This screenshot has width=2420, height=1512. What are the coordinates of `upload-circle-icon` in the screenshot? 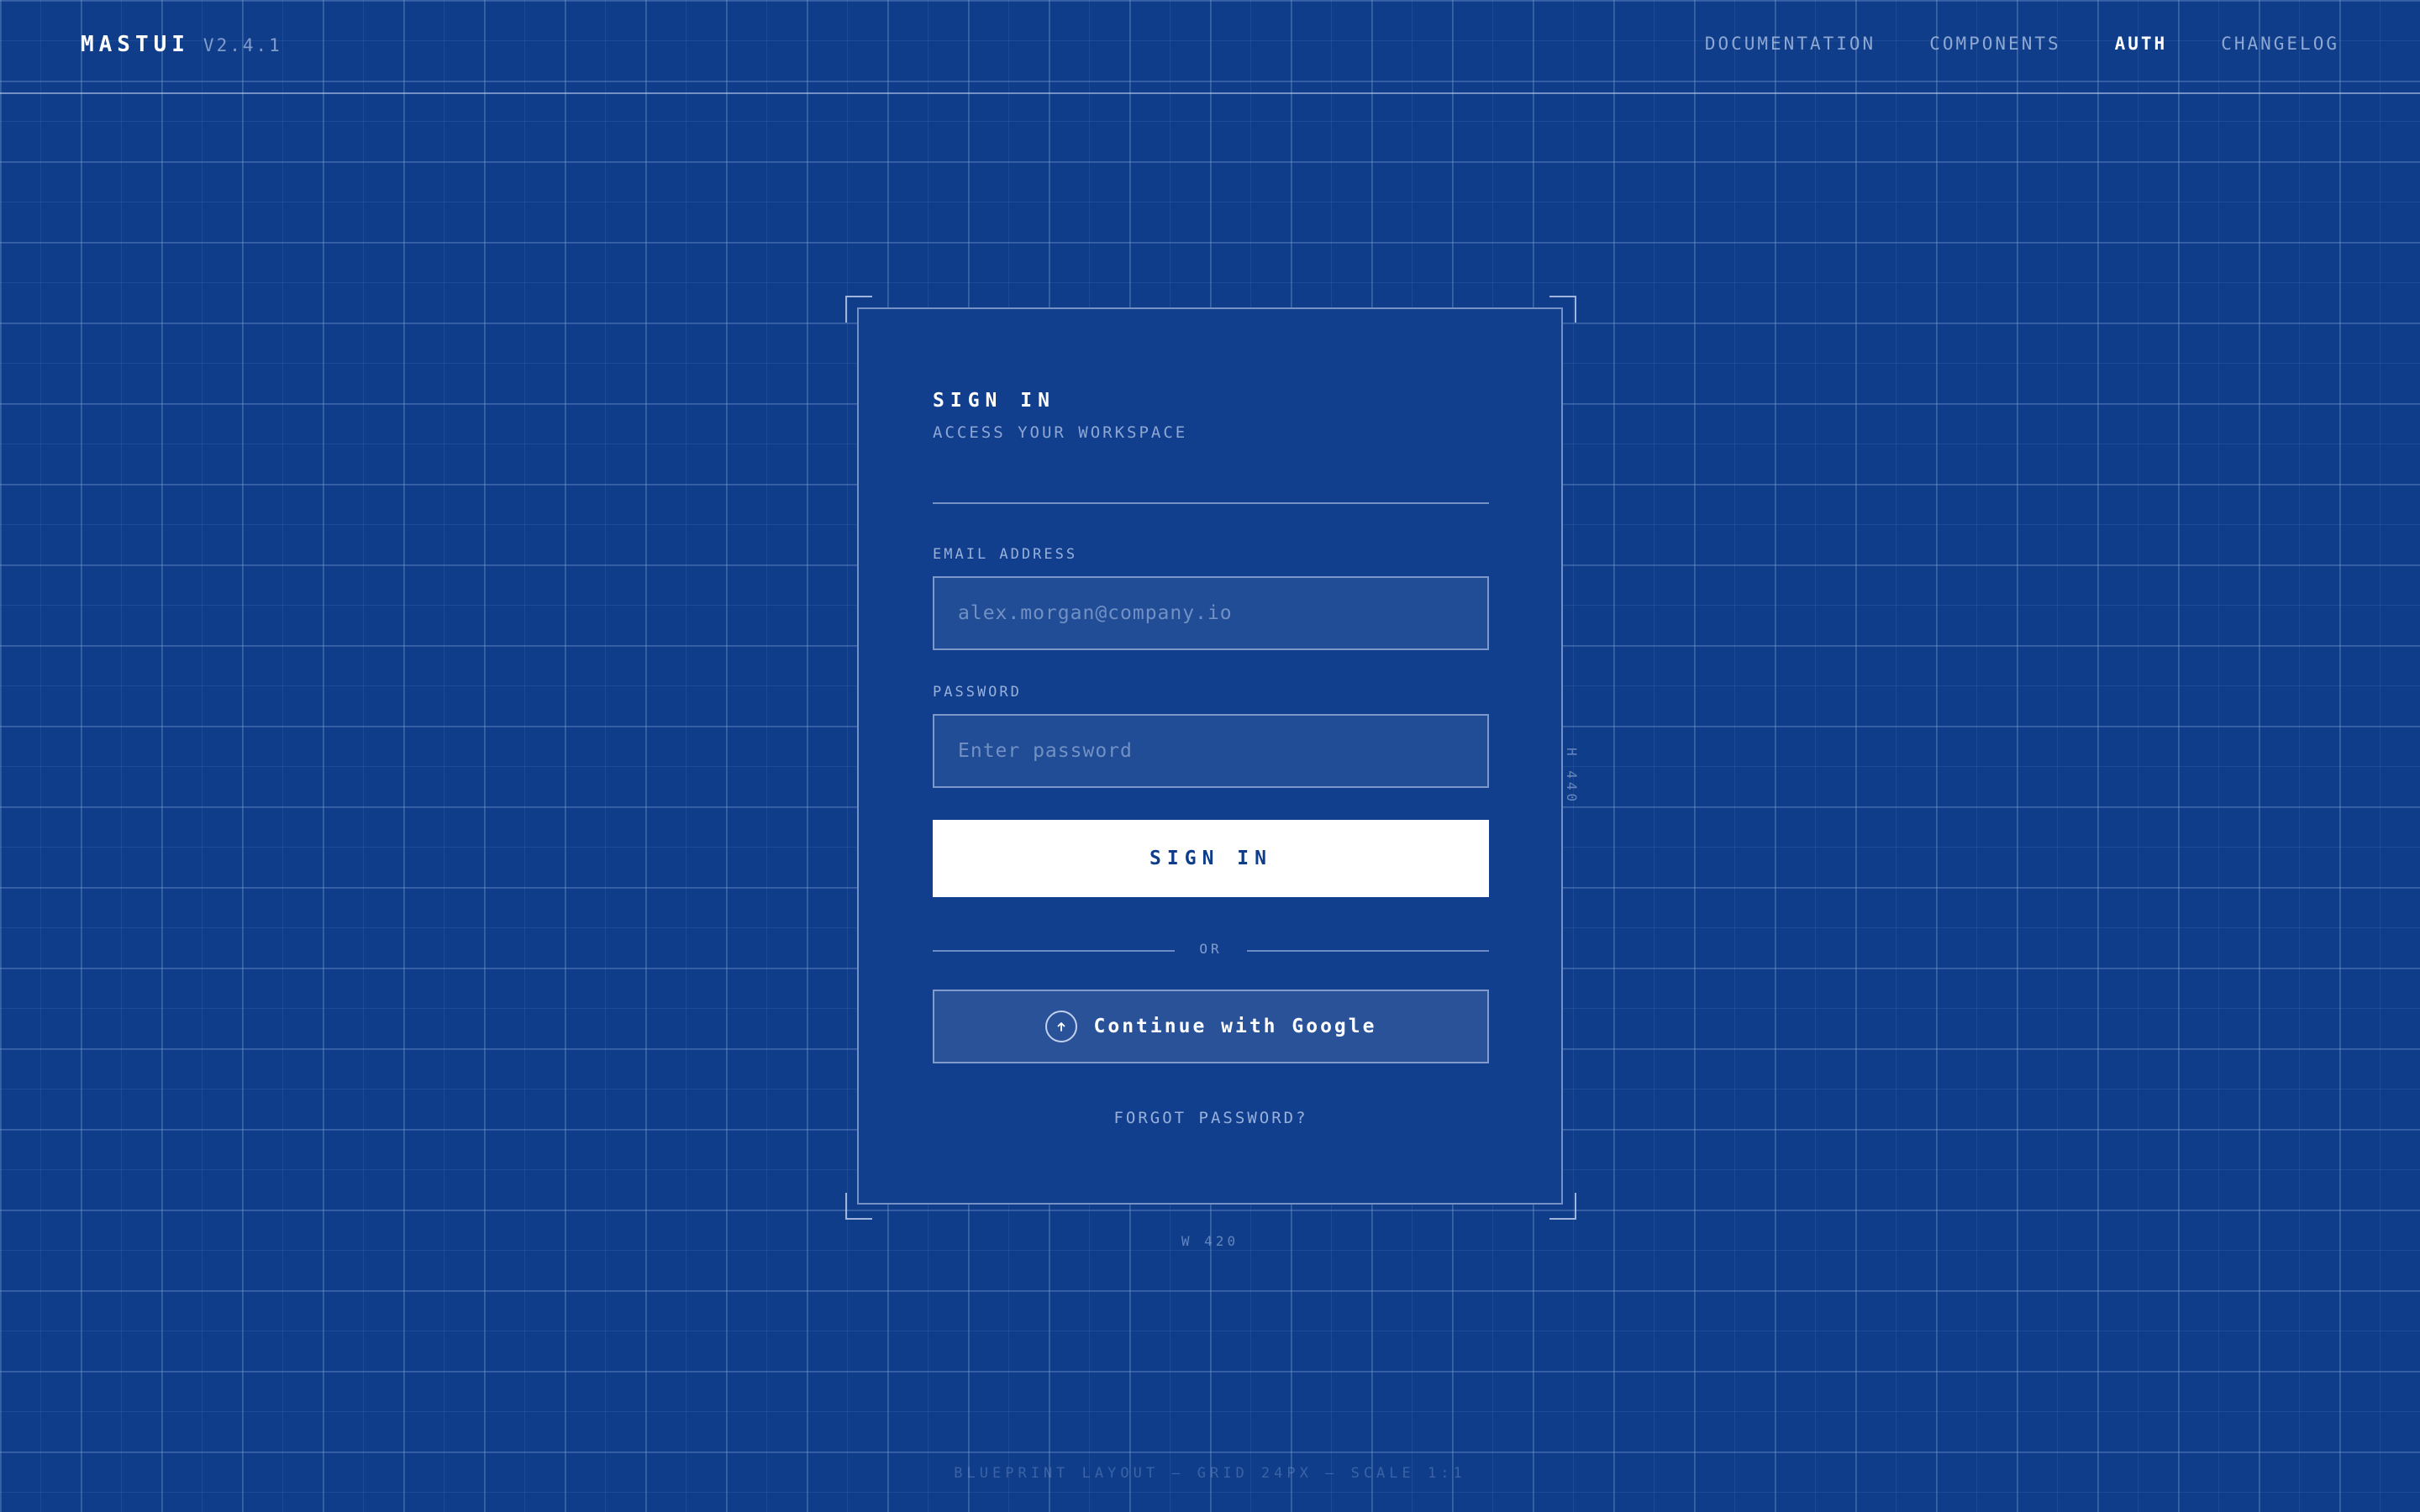 It's located at (1060, 1026).